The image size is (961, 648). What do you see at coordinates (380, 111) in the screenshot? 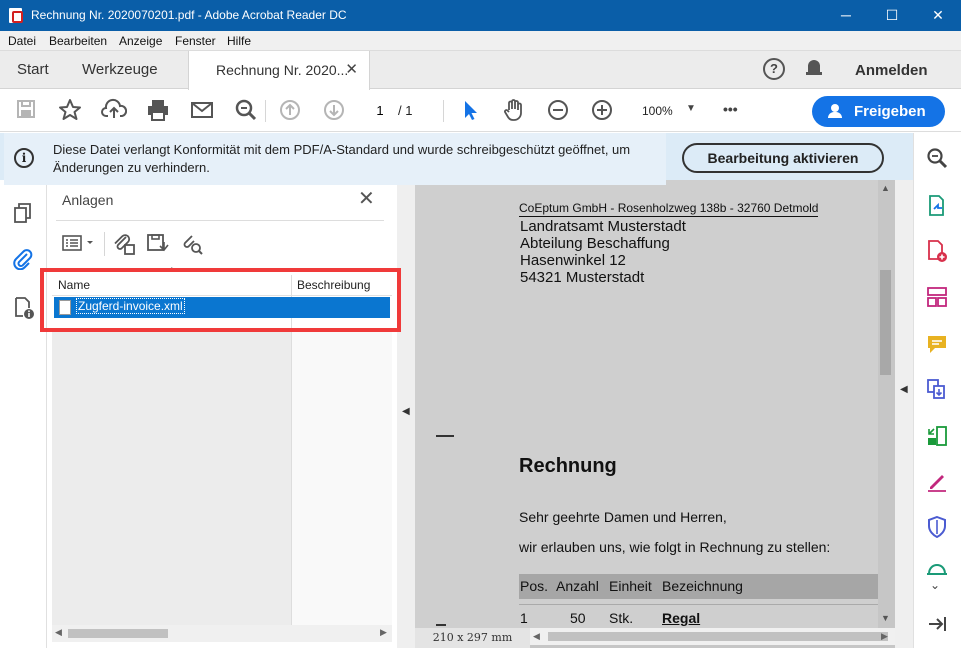
I see `page-number-input` at bounding box center [380, 111].